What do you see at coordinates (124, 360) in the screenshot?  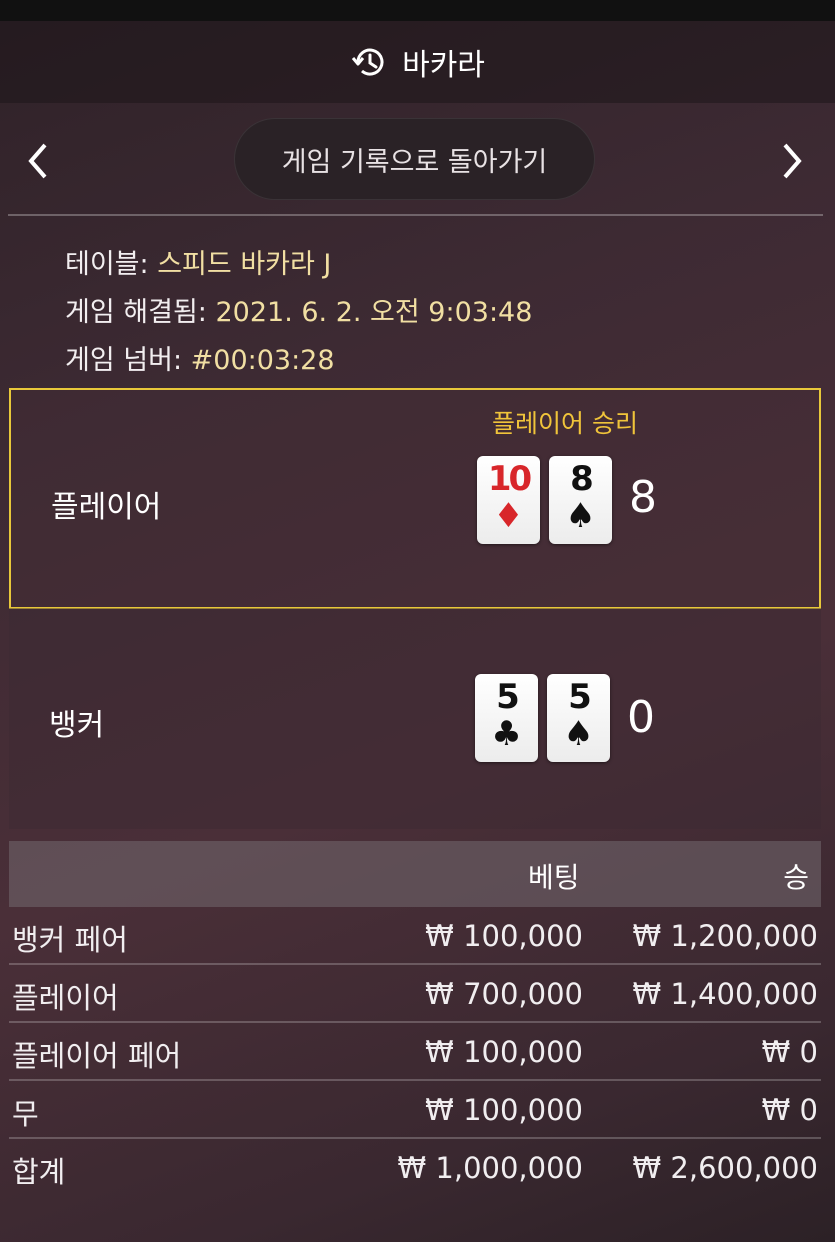 I see `game-number-label: 게임 넘버:` at bounding box center [124, 360].